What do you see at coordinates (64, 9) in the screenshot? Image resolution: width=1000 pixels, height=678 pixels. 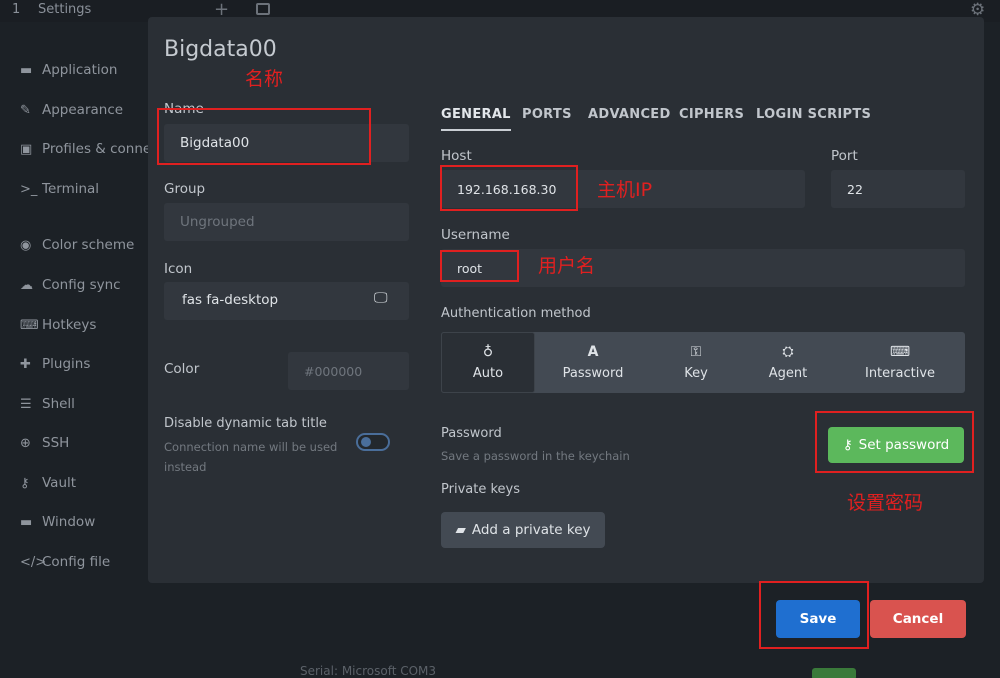 I see `tab-settings: Settings` at bounding box center [64, 9].